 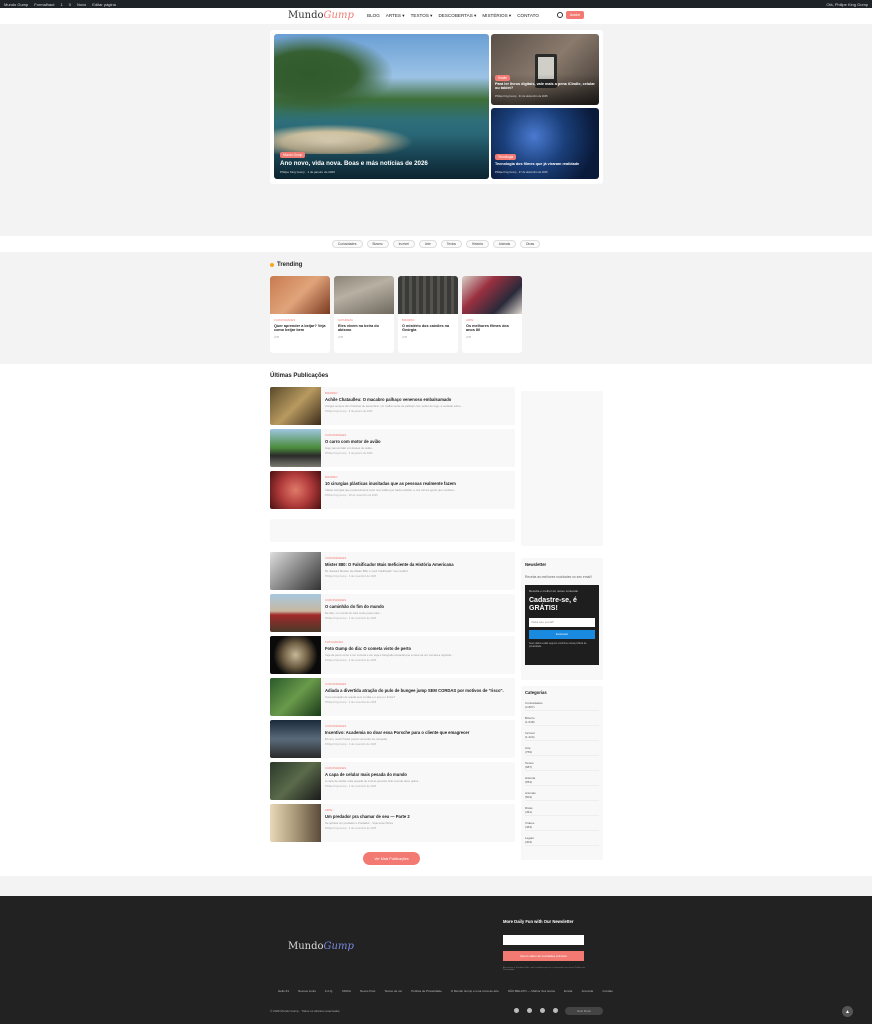 I want to click on category-item: Textos (687), so click(x=562, y=766).